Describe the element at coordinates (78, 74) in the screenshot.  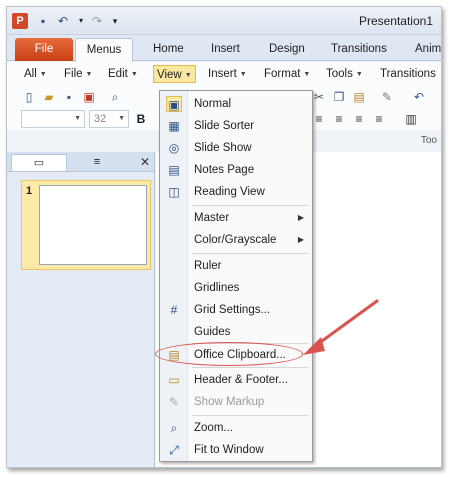
I see `menu-file: File ▼` at that location.